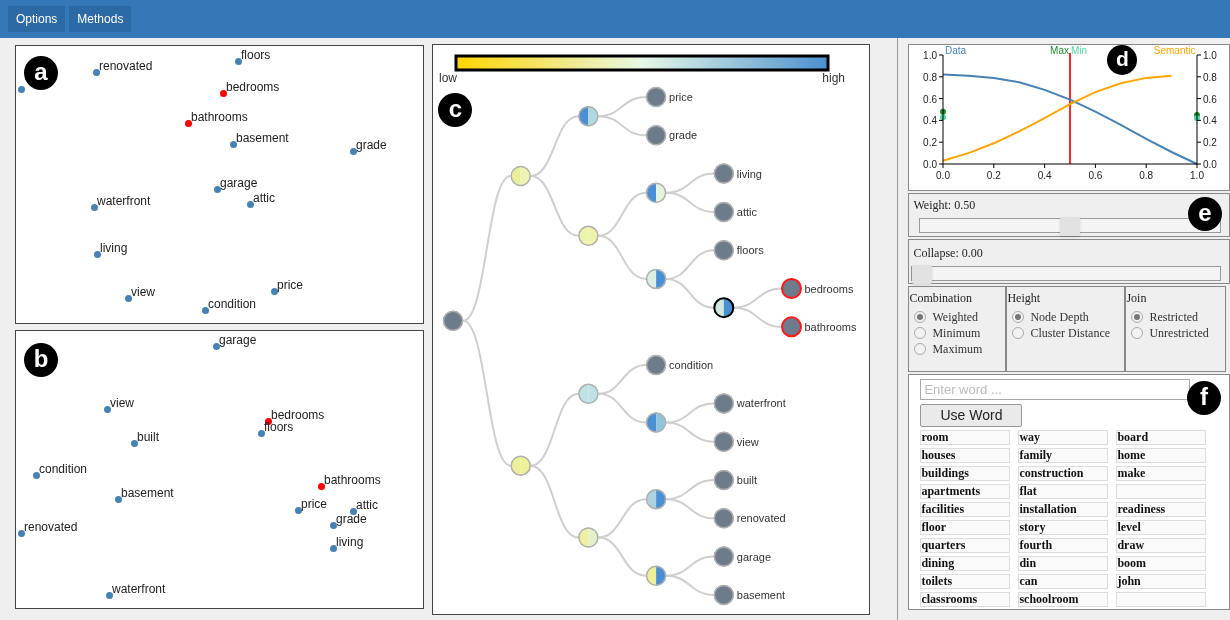 The image size is (1230, 620). Describe the element at coordinates (751, 250) in the screenshot. I see `leaf-label: floors` at that location.